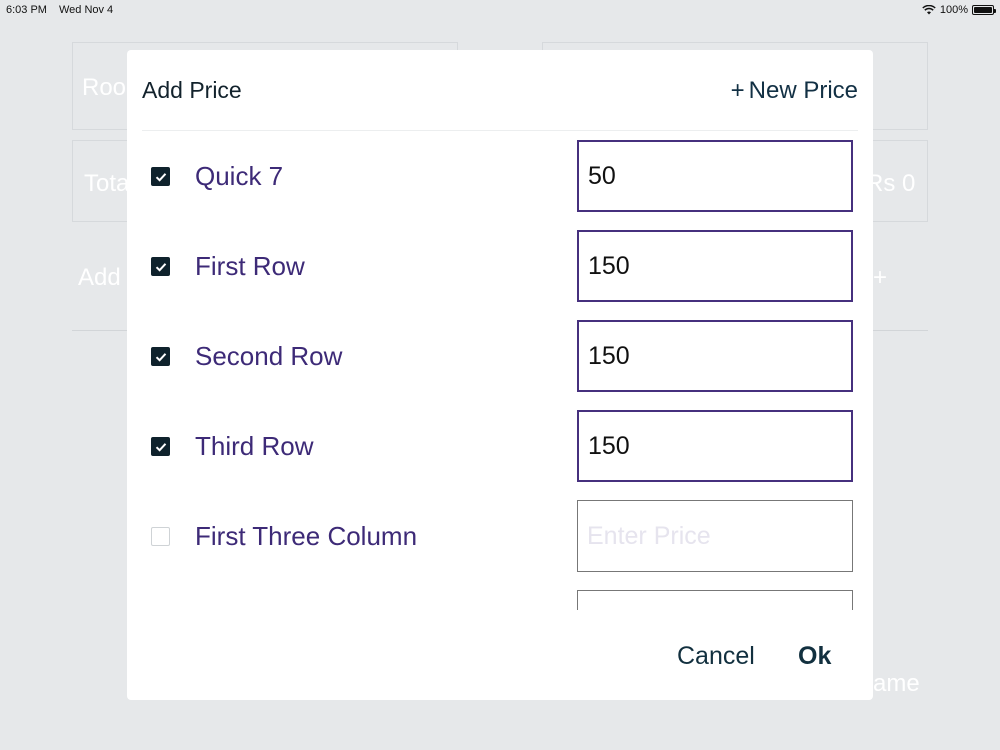  What do you see at coordinates (500, 10) in the screenshot?
I see `status-bar: 6:03 PM Wed Nov 4 100%` at bounding box center [500, 10].